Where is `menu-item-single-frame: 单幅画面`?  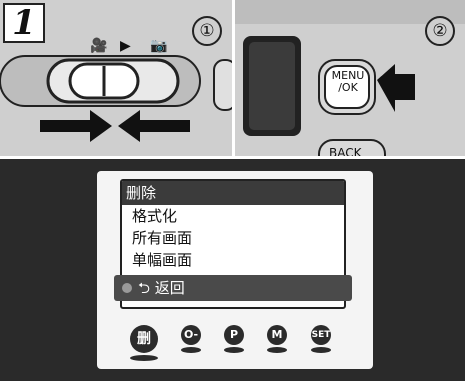 menu-item-single-frame: 单幅画面 is located at coordinates (233, 260).